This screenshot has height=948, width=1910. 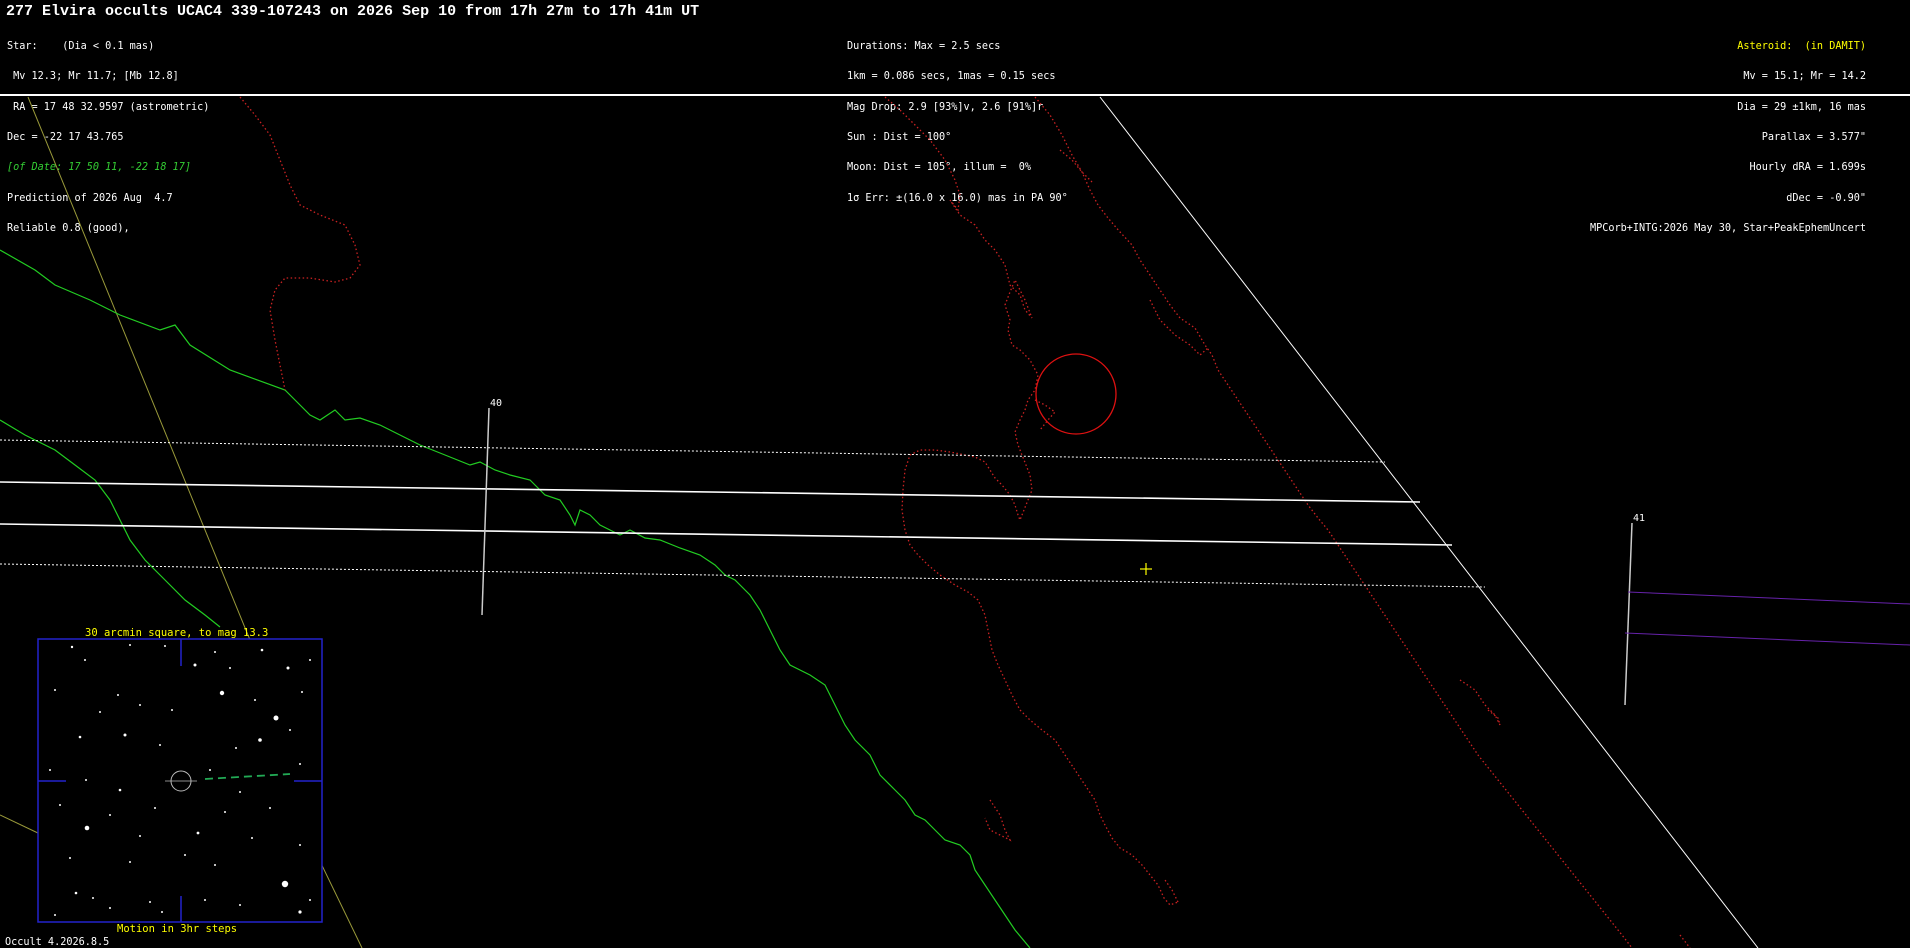 What do you see at coordinates (710, 492) in the screenshot?
I see `central-path-north-line` at bounding box center [710, 492].